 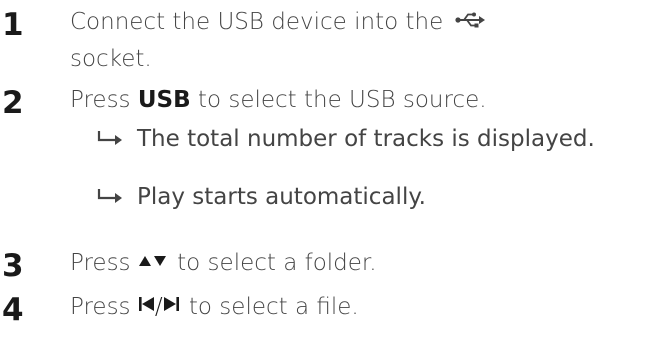 I want to click on skip-previous-icon, so click(x=146, y=304).